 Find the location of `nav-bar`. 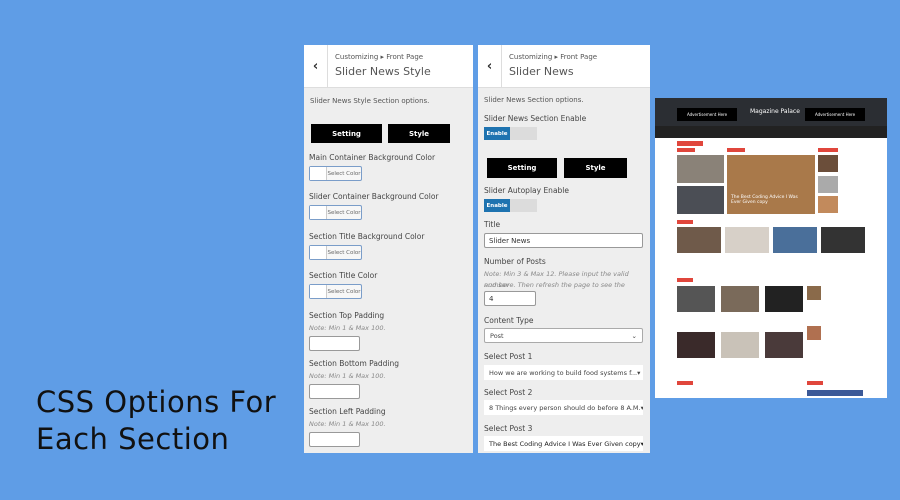

nav-bar is located at coordinates (771, 132).